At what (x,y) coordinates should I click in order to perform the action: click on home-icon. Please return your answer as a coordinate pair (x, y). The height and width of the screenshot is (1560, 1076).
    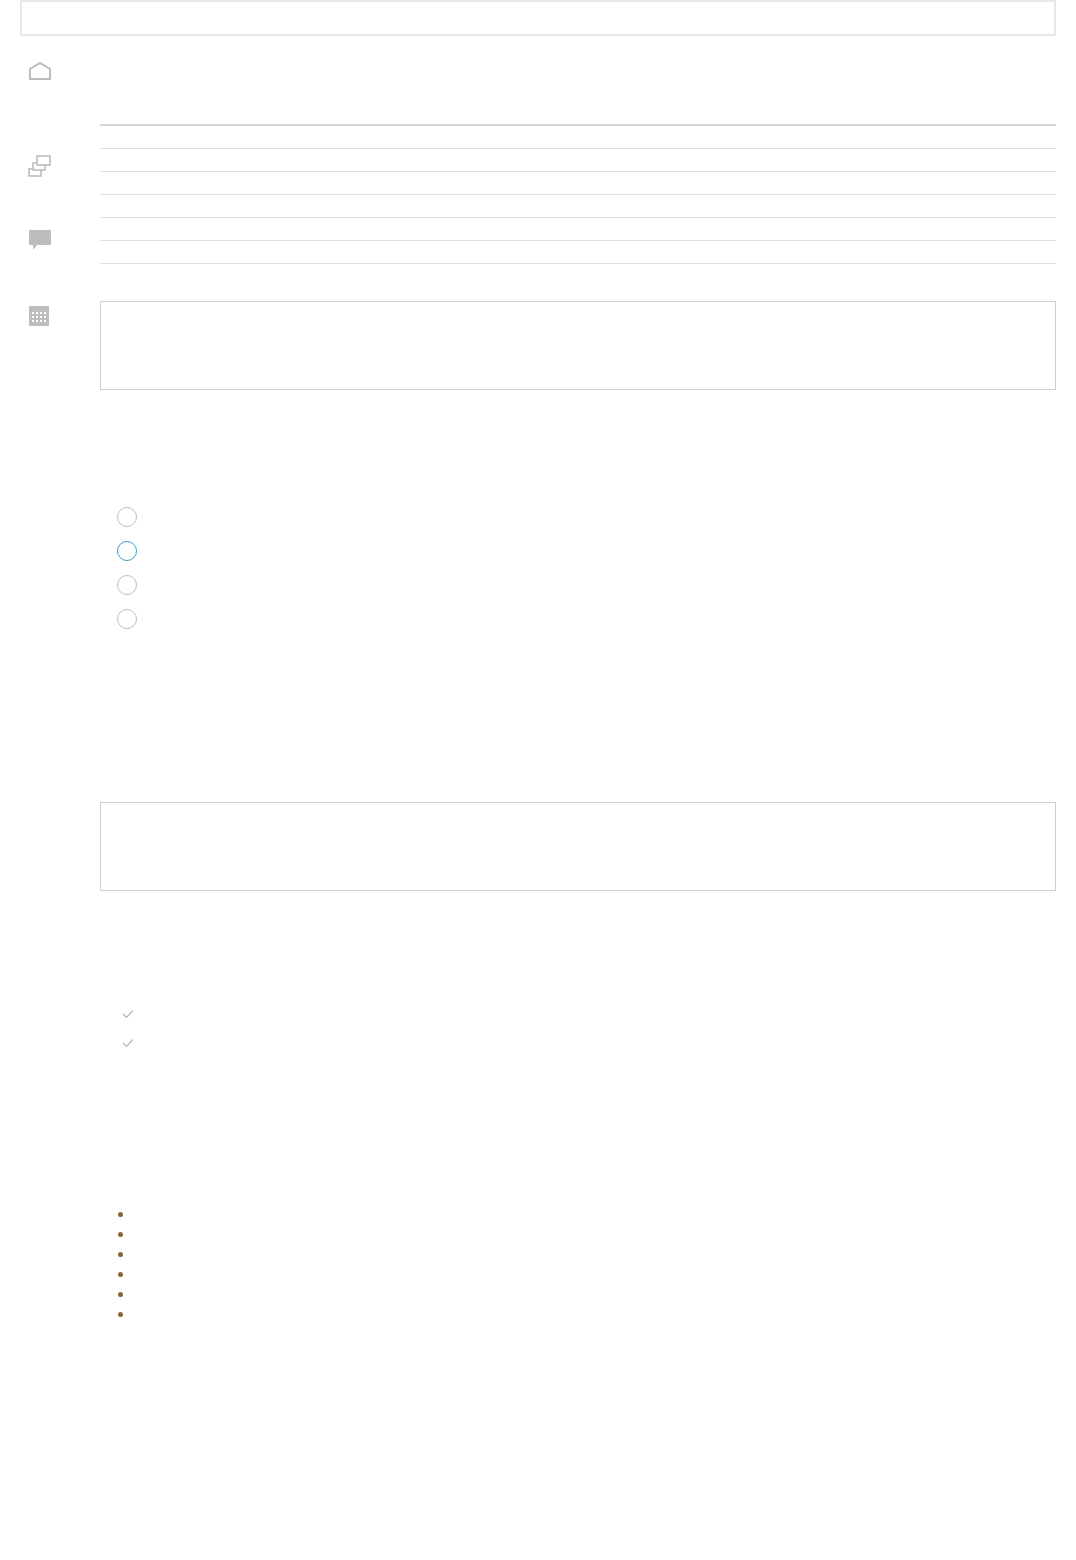
    Looking at the image, I should click on (40, 71).